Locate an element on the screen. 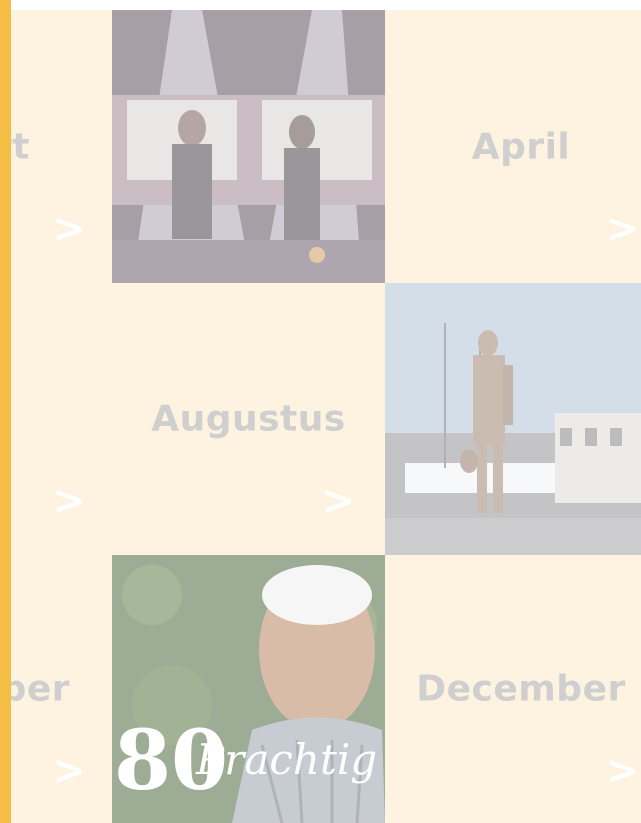  photo-statue-harbor is located at coordinates (513, 419).